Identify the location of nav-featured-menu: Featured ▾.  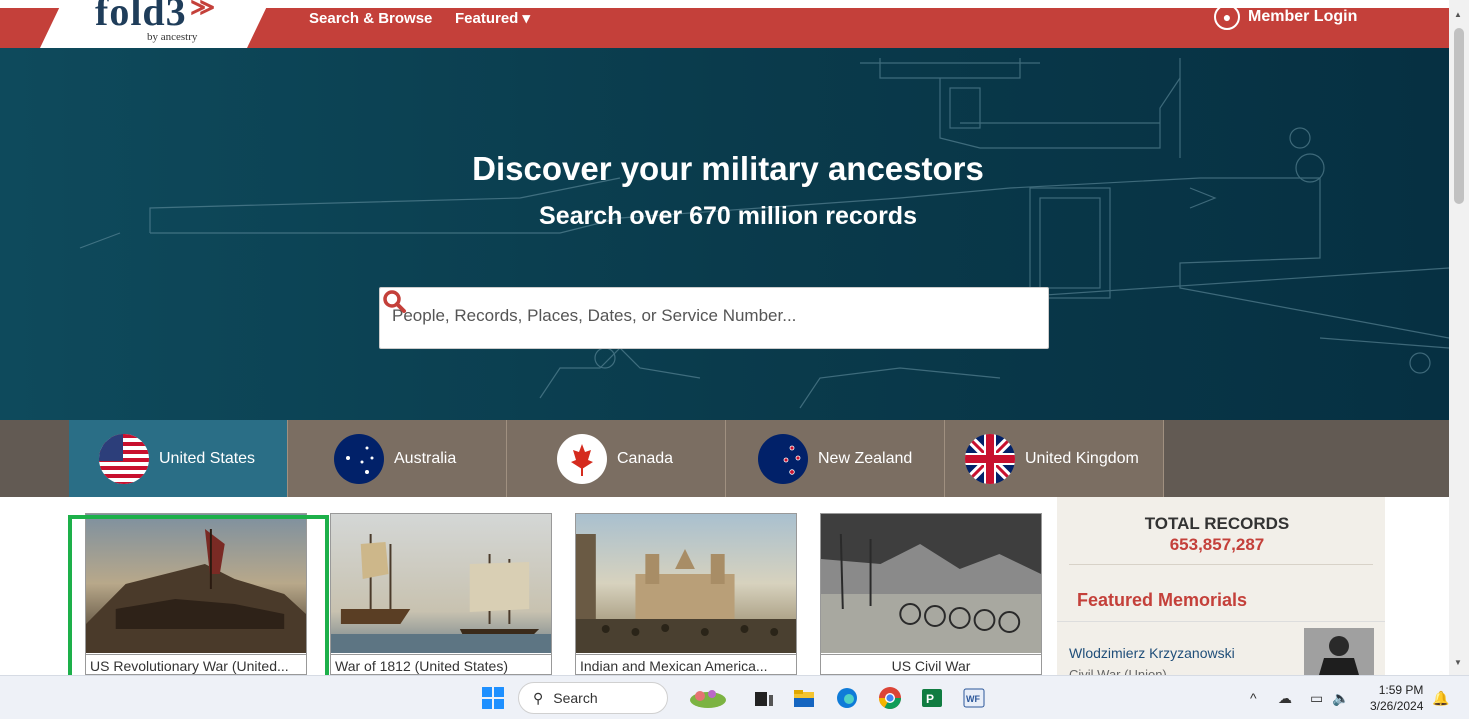
(492, 19).